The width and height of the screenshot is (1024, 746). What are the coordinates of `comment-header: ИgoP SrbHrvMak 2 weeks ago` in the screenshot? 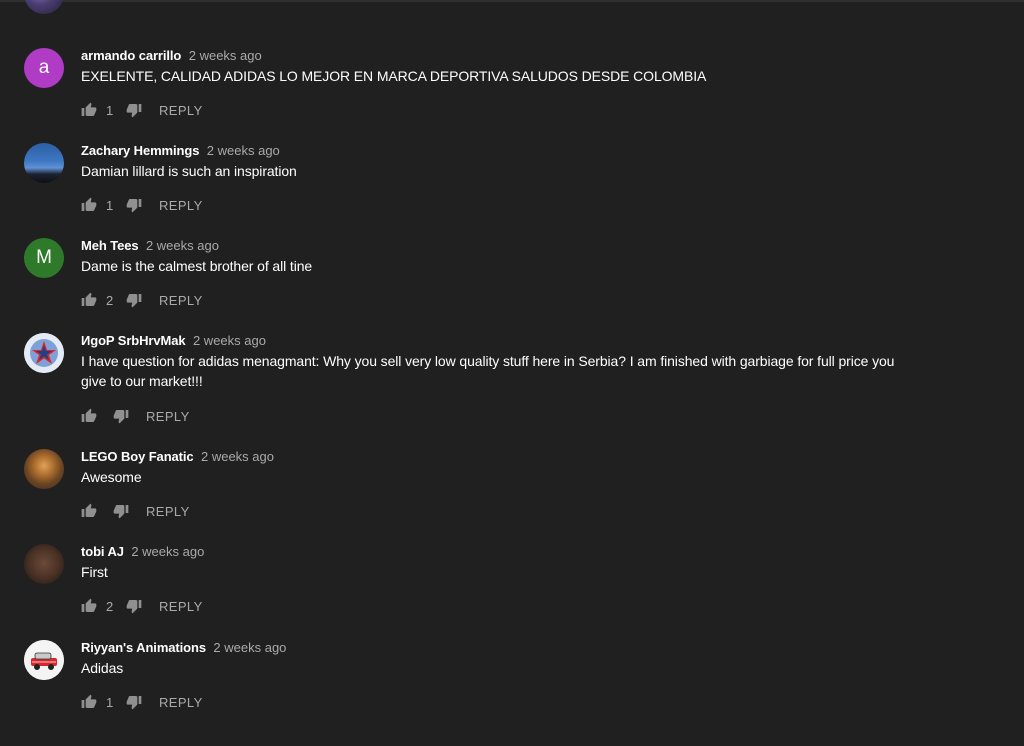 It's located at (173, 341).